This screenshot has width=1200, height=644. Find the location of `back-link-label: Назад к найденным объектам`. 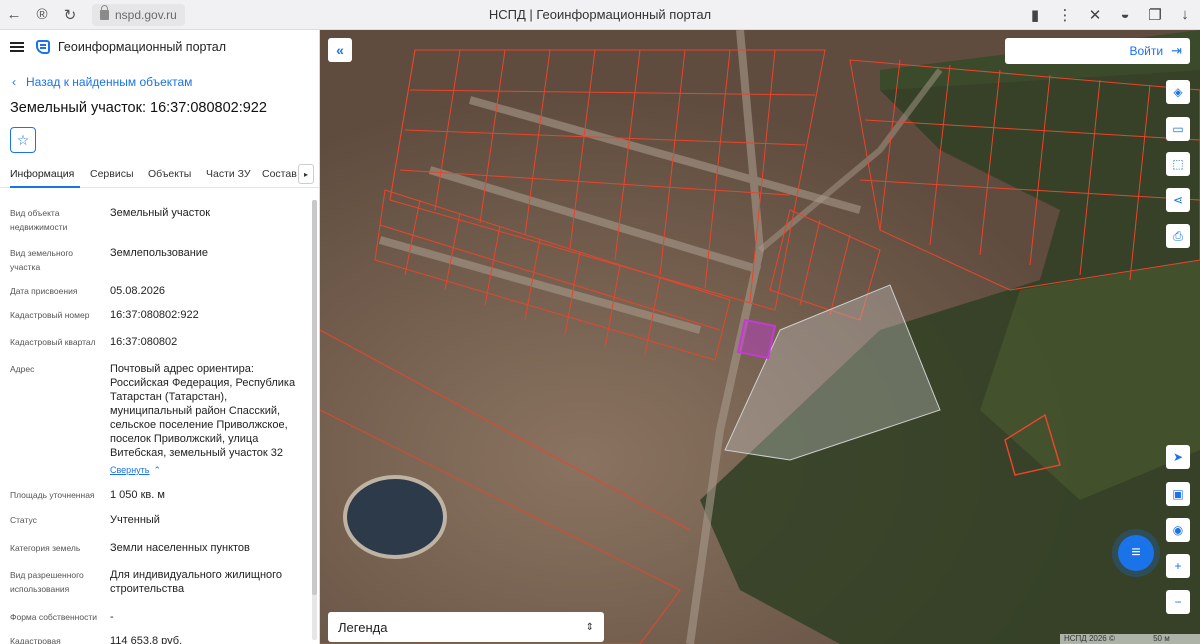

back-link-label: Назад к найденным объектам is located at coordinates (109, 82).